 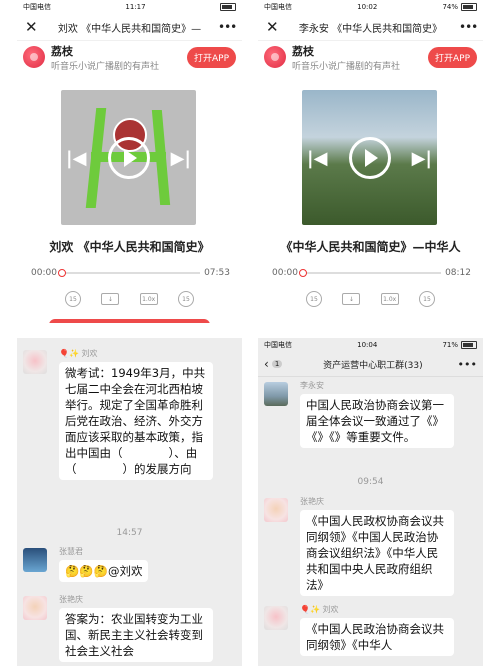 I want to click on back-icon: ‹, so click(x=266, y=364).